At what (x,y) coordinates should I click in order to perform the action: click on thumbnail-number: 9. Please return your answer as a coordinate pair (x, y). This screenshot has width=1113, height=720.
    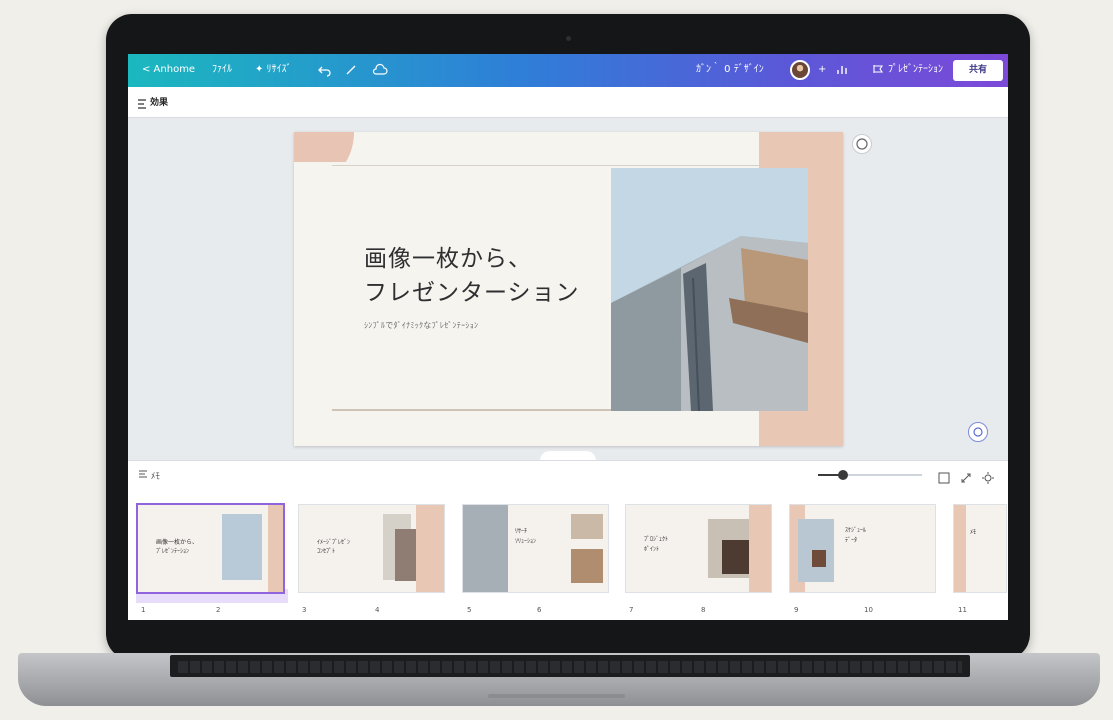
    Looking at the image, I should click on (796, 610).